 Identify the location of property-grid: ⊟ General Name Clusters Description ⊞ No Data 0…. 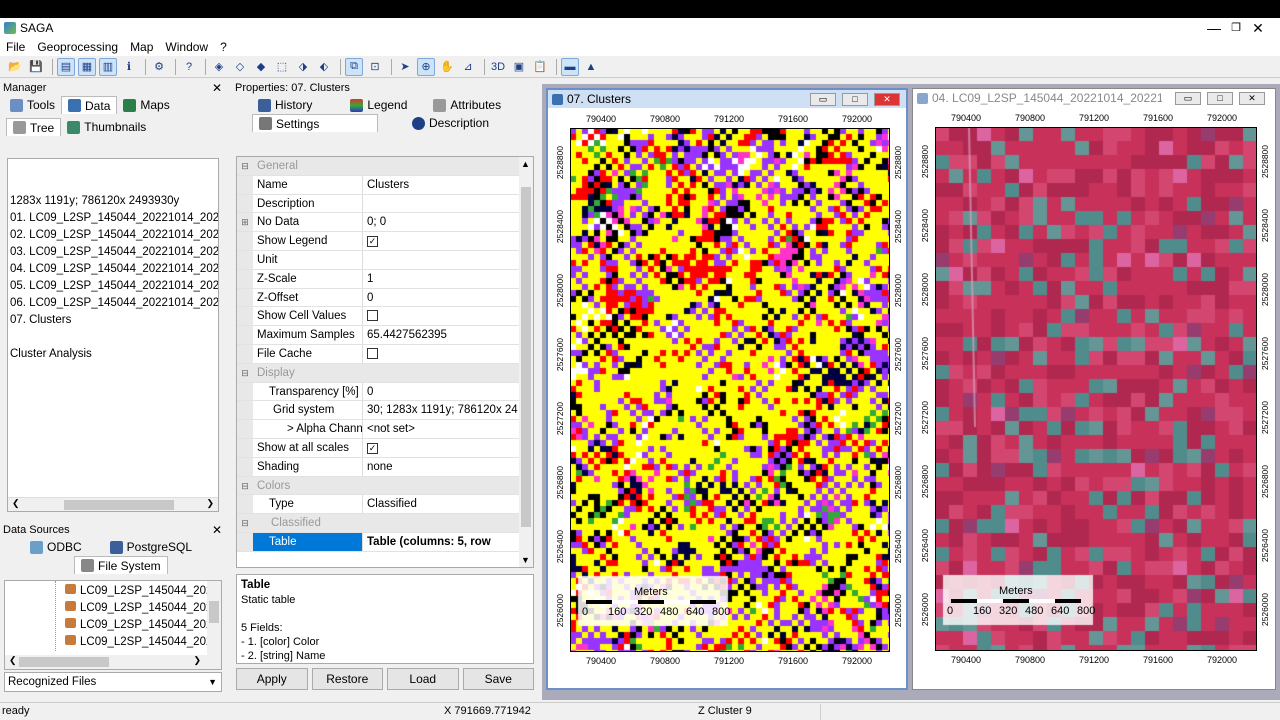
(385, 362).